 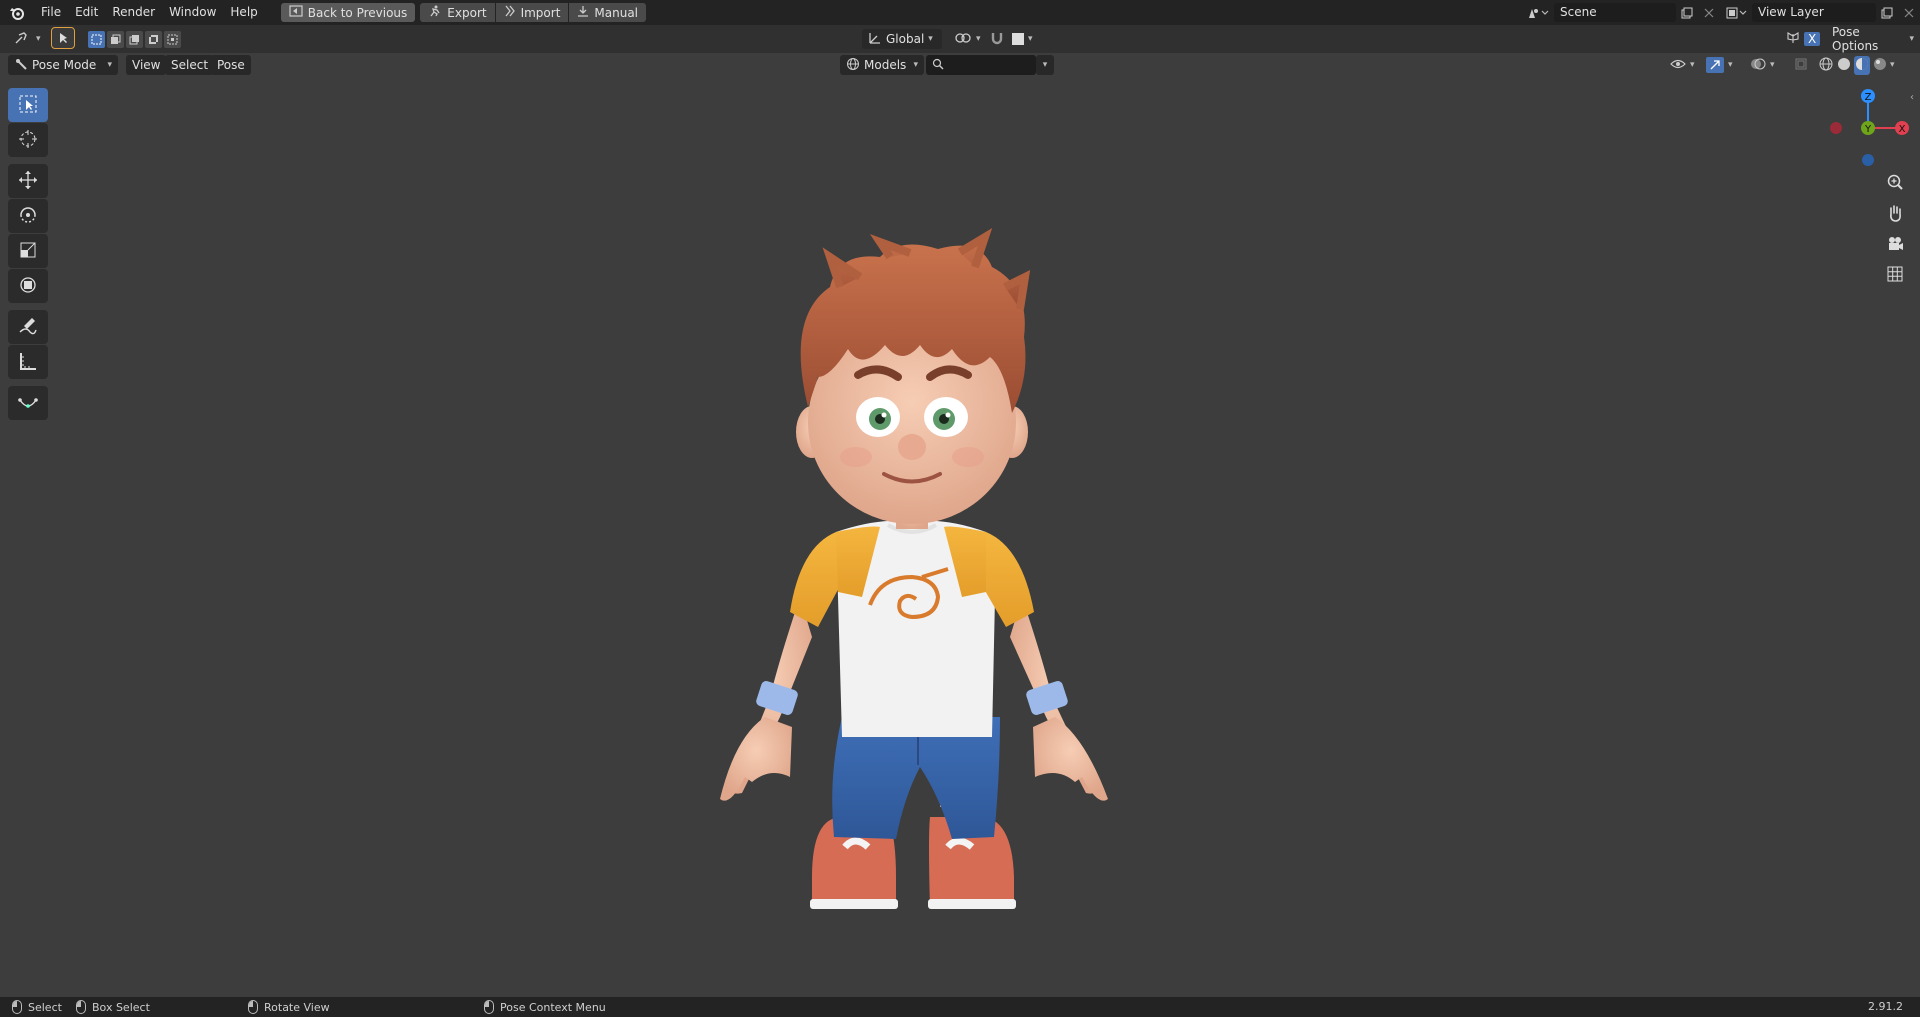 I want to click on mode-dropdown: Pose Mode ▾, so click(x=63, y=65).